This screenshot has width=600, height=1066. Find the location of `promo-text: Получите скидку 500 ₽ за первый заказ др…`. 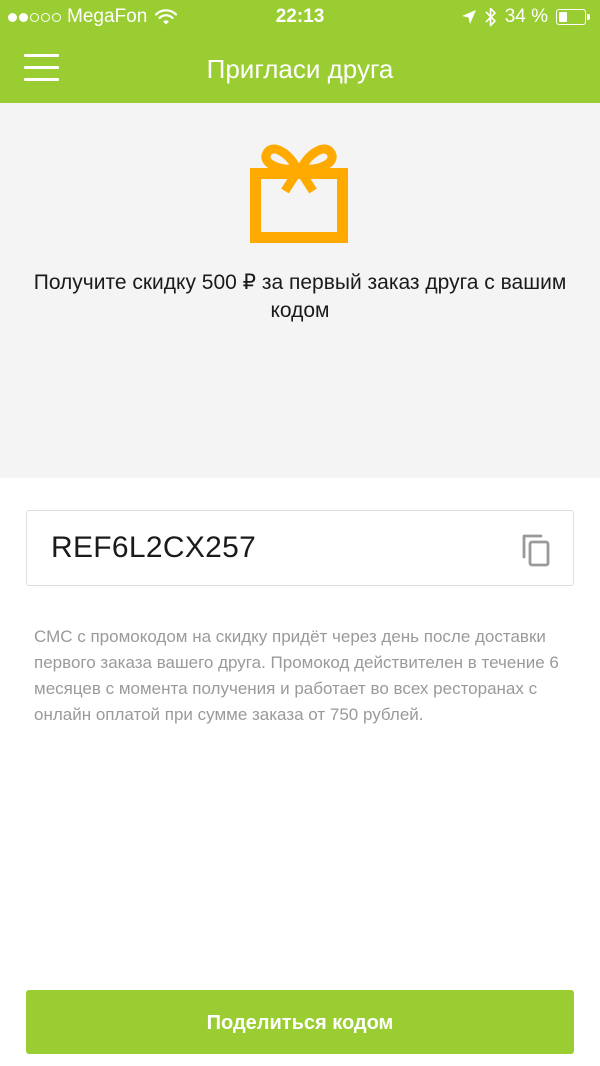

promo-text: Получите скидку 500 ₽ за первый заказ др… is located at coordinates (300, 296).